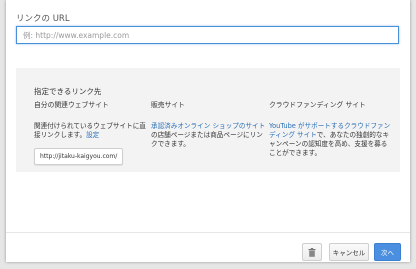 The width and height of the screenshot is (416, 269). I want to click on delete-button, so click(312, 252).